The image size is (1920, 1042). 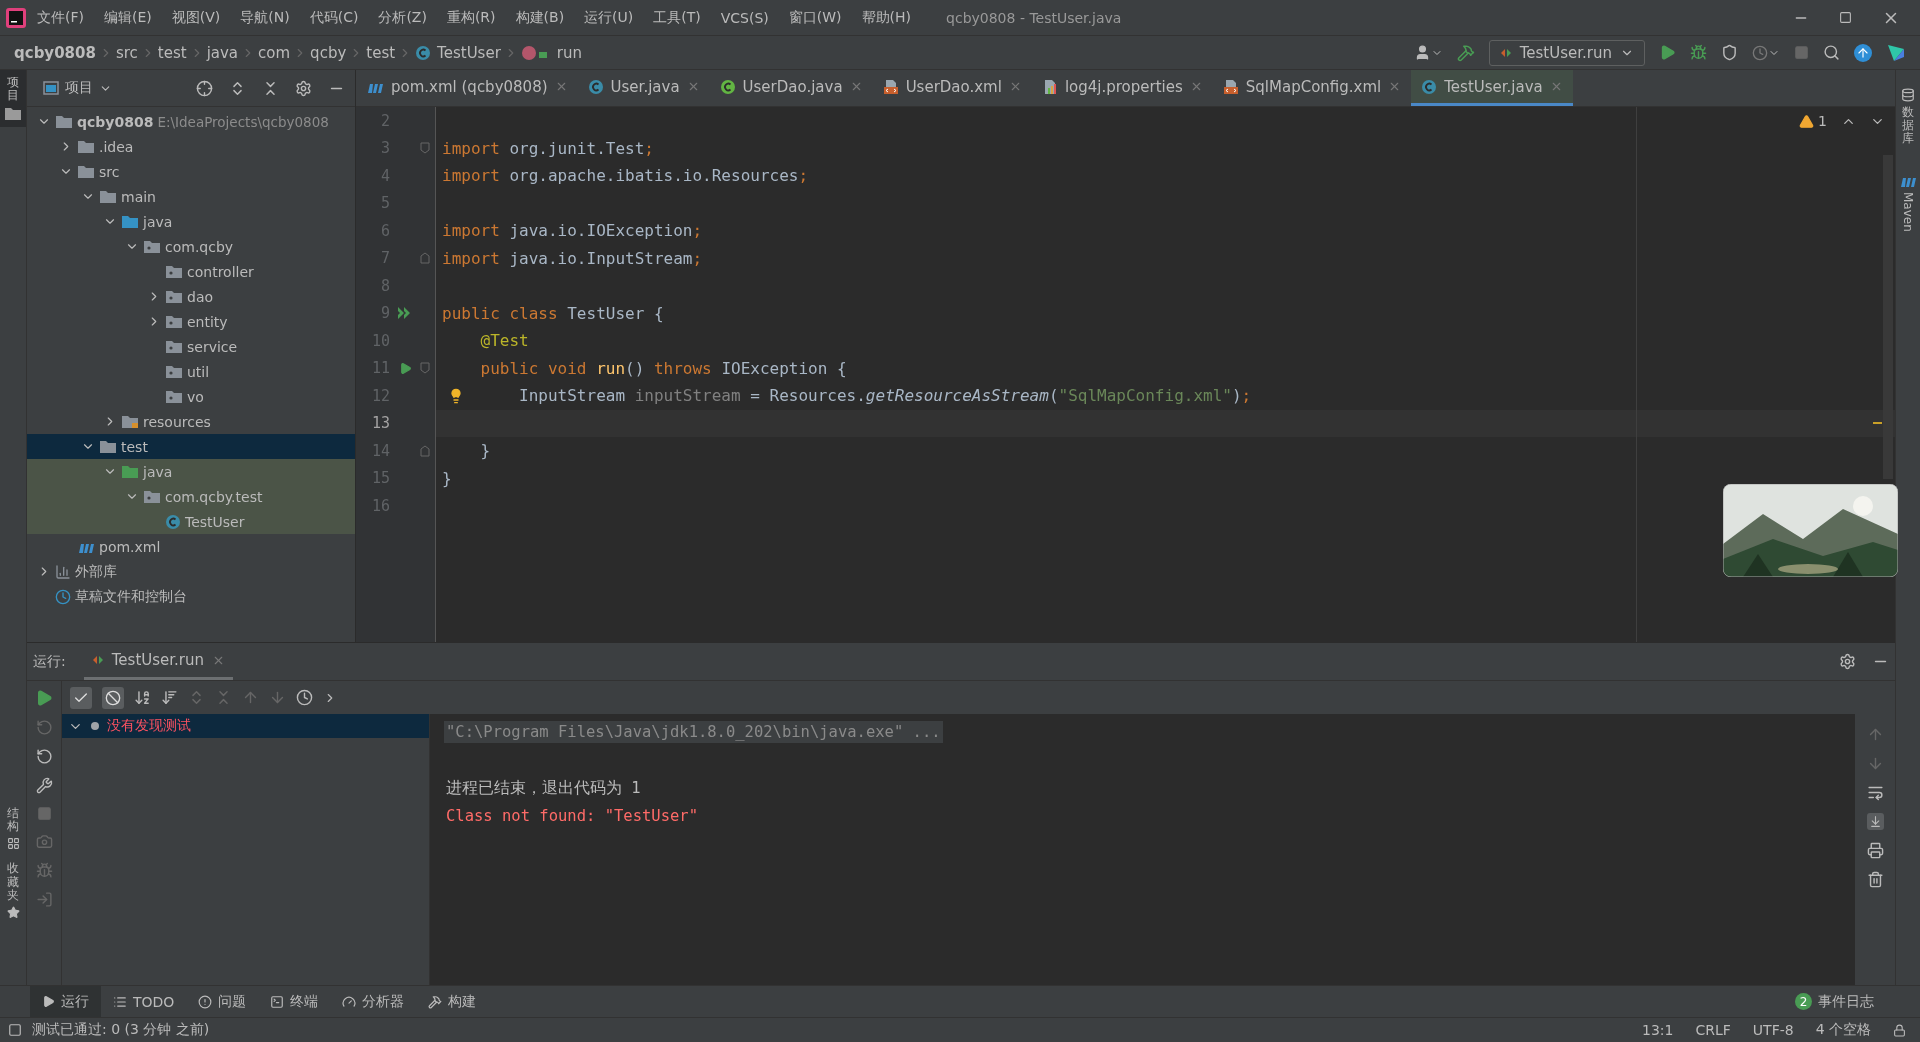 What do you see at coordinates (191, 171) in the screenshot?
I see `tree-item: src` at bounding box center [191, 171].